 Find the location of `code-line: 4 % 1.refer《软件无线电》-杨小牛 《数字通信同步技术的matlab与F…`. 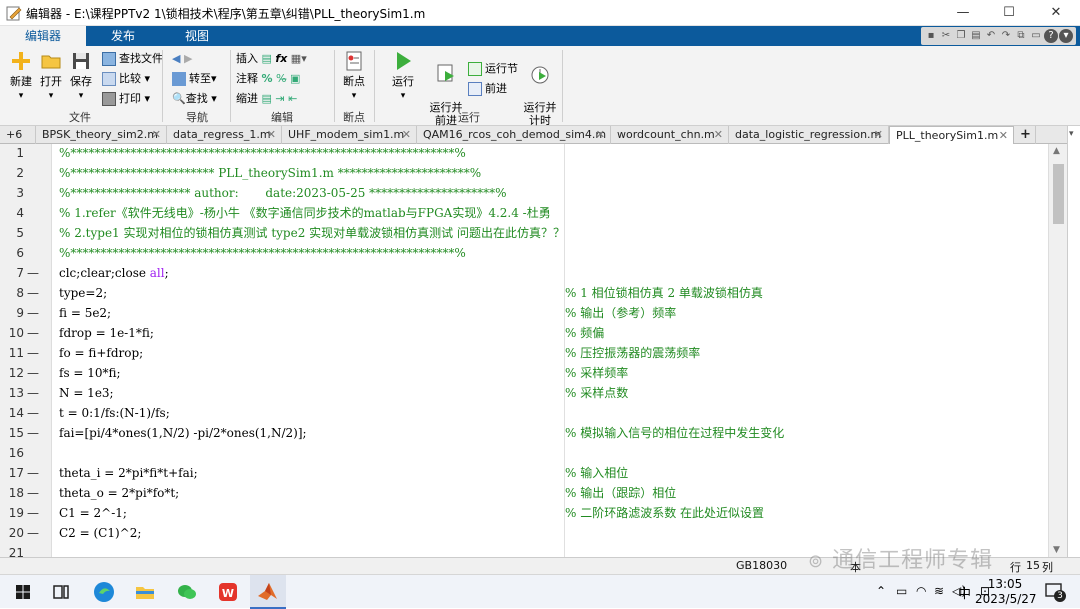

code-line: 4 % 1.refer《软件无线电》-杨小牛 《数字通信同步技术的matlab与F… is located at coordinates (526, 213).